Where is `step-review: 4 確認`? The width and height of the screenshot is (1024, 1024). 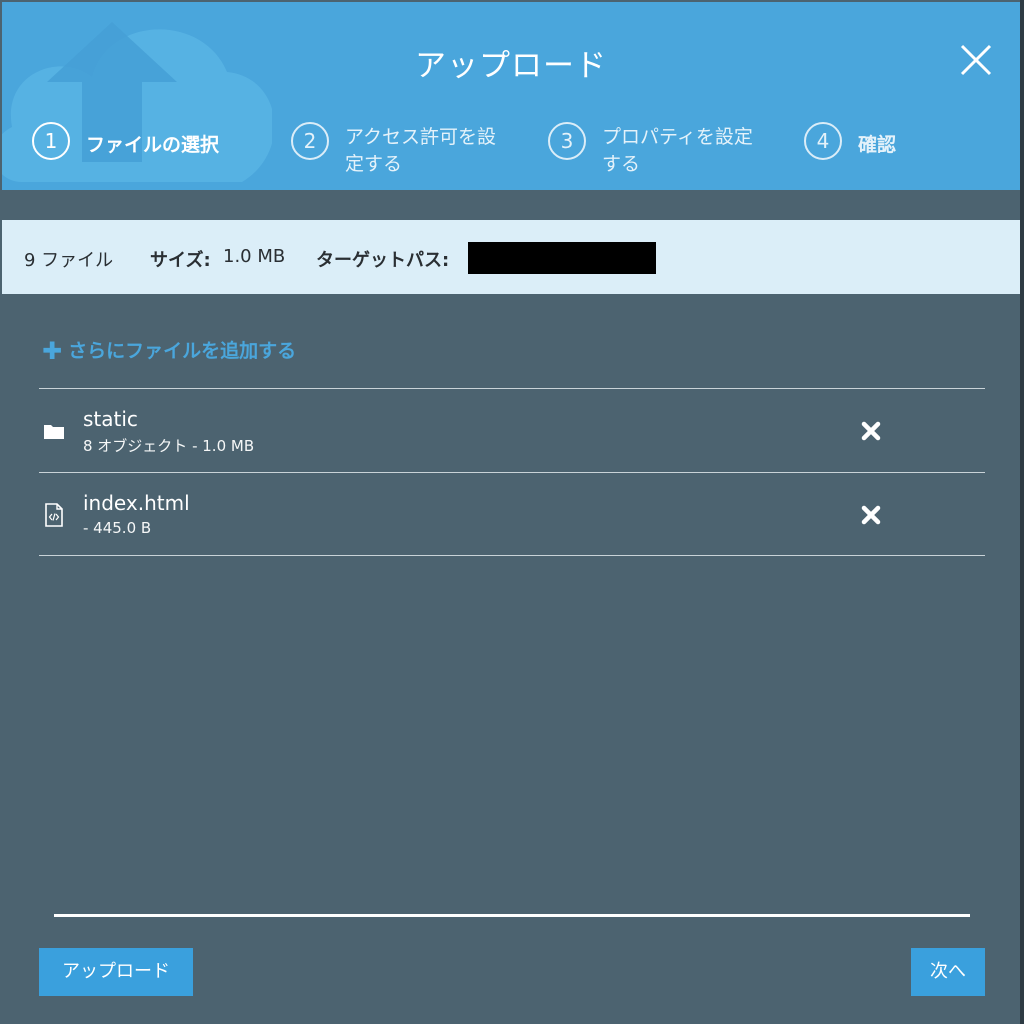
step-review: 4 確認 is located at coordinates (904, 149).